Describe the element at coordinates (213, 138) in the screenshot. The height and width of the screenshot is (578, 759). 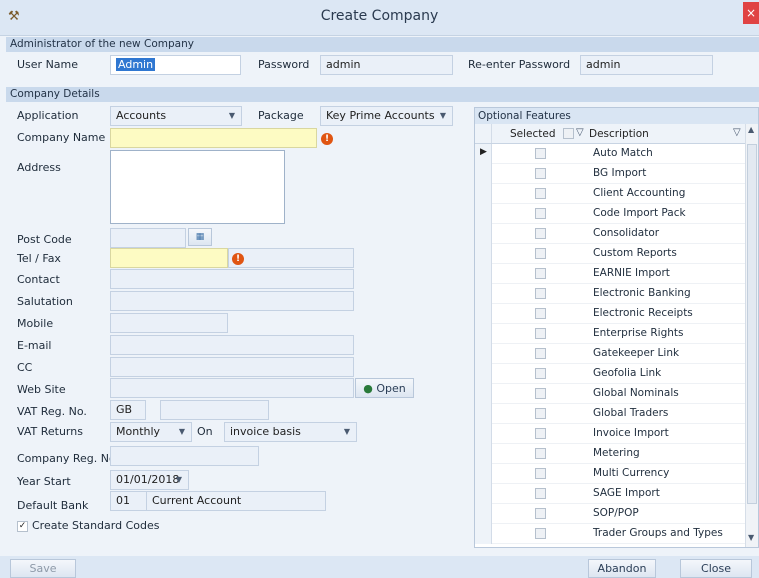
I see `company-name-field` at that location.